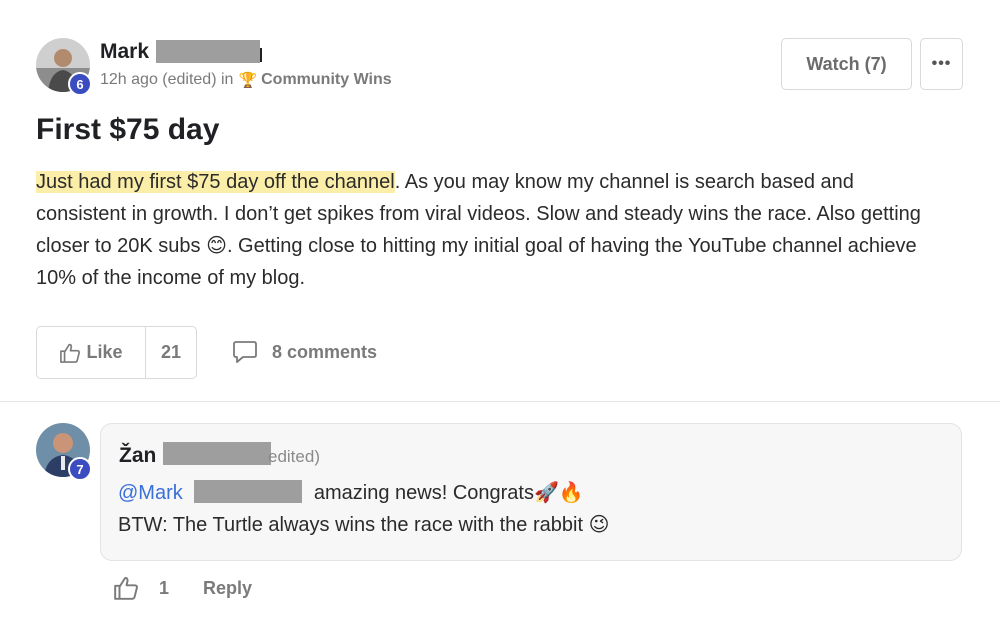  Describe the element at coordinates (171, 352) in the screenshot. I see `like-count: 21` at that location.